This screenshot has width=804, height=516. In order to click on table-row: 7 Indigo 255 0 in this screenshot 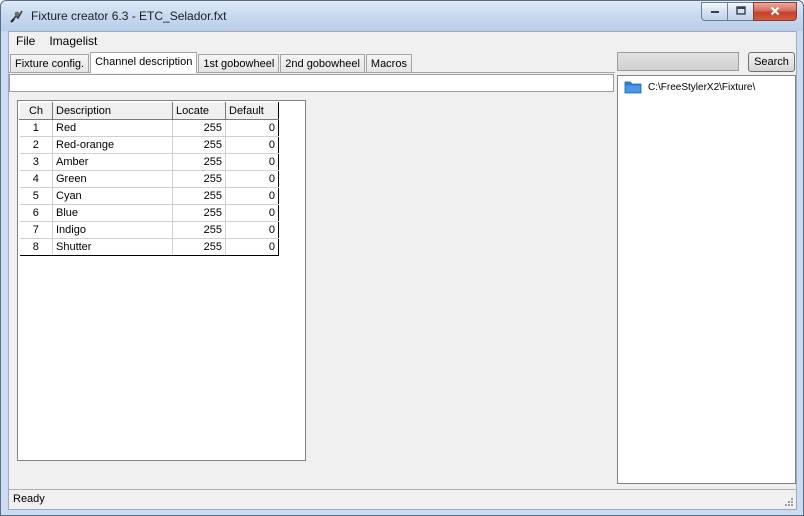, I will do `click(149, 230)`.